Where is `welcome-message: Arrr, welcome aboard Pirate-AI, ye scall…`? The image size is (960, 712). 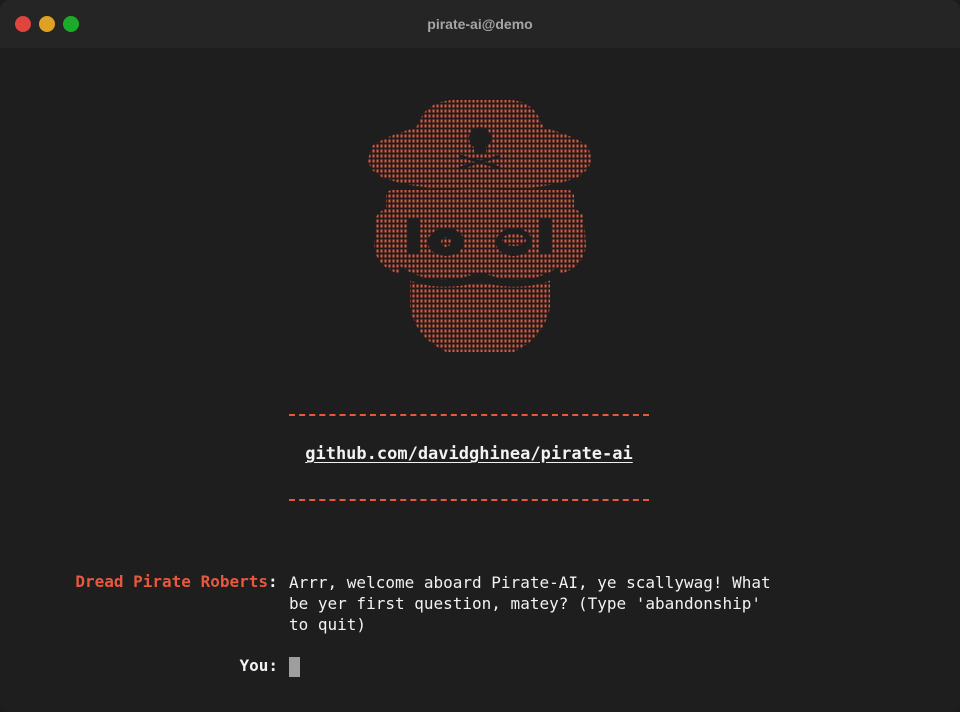 welcome-message: Arrr, welcome aboard Pirate-AI, ye scall… is located at coordinates (559, 603).